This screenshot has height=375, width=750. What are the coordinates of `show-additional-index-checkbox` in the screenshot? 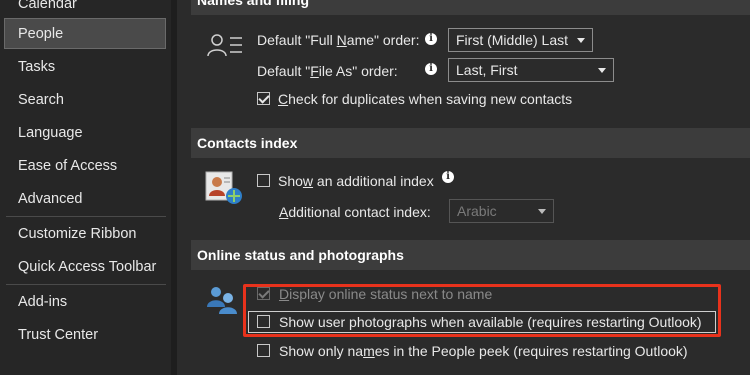 It's located at (263, 180).